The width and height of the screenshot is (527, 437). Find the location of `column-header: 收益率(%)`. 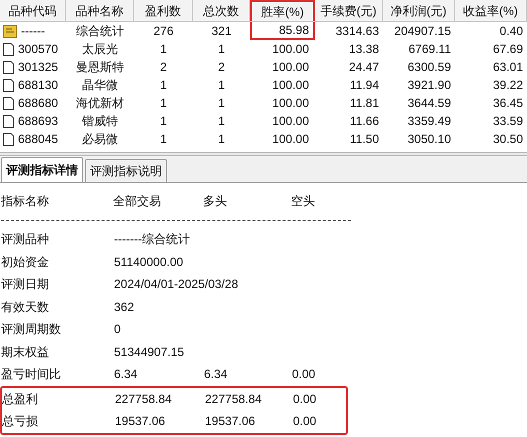

column-header: 收益率(%) is located at coordinates (491, 10).